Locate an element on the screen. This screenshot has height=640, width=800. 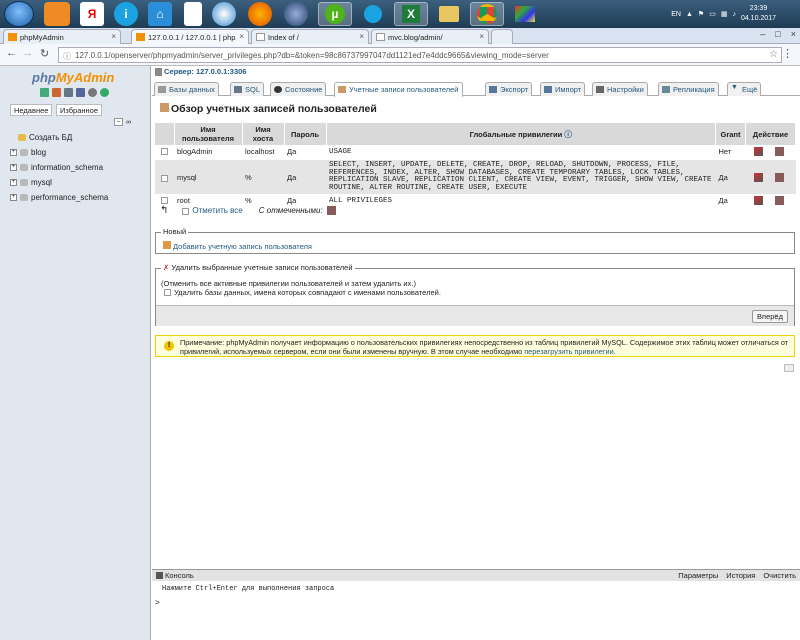
tab-more: ▼ Ещё is located at coordinates (744, 89).